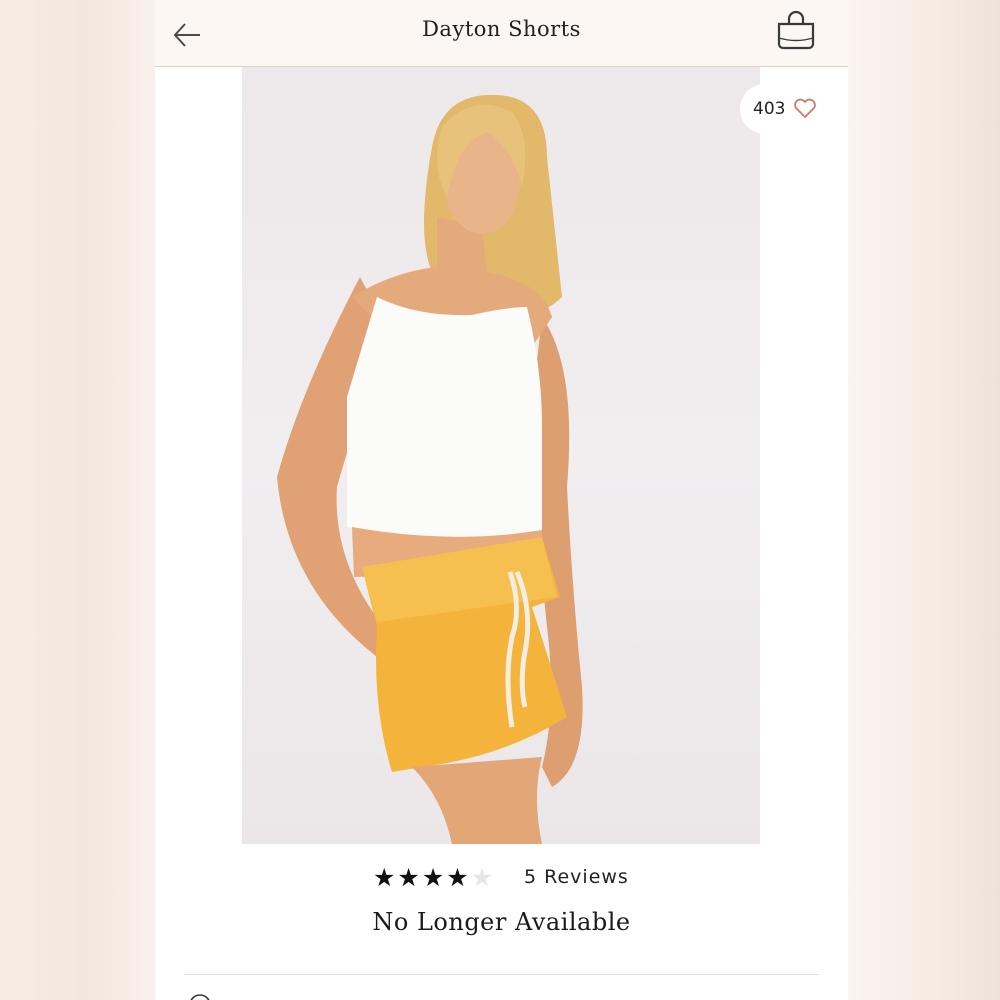  Describe the element at coordinates (576, 877) in the screenshot. I see `reviews-link: 5 Reviews` at that location.